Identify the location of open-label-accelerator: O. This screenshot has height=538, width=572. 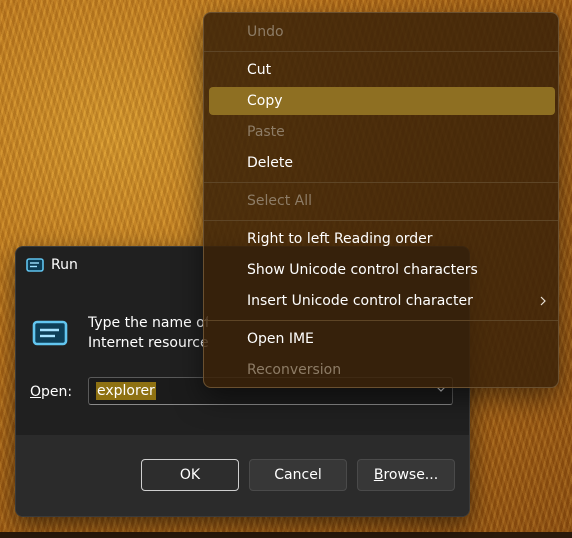
(36, 392).